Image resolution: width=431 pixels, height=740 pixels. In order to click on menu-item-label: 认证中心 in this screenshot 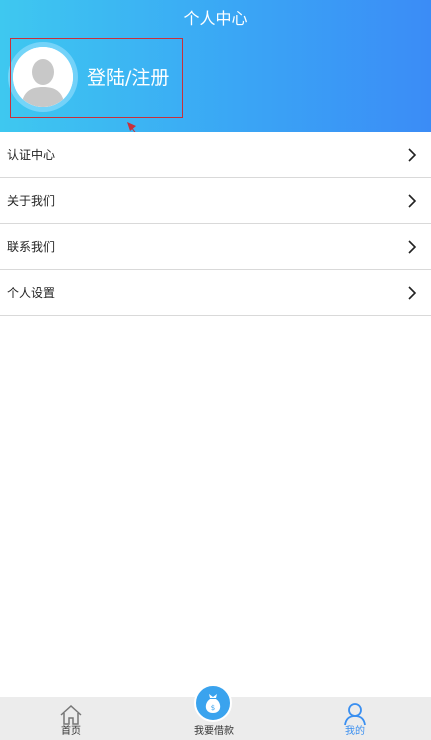, I will do `click(31, 155)`.